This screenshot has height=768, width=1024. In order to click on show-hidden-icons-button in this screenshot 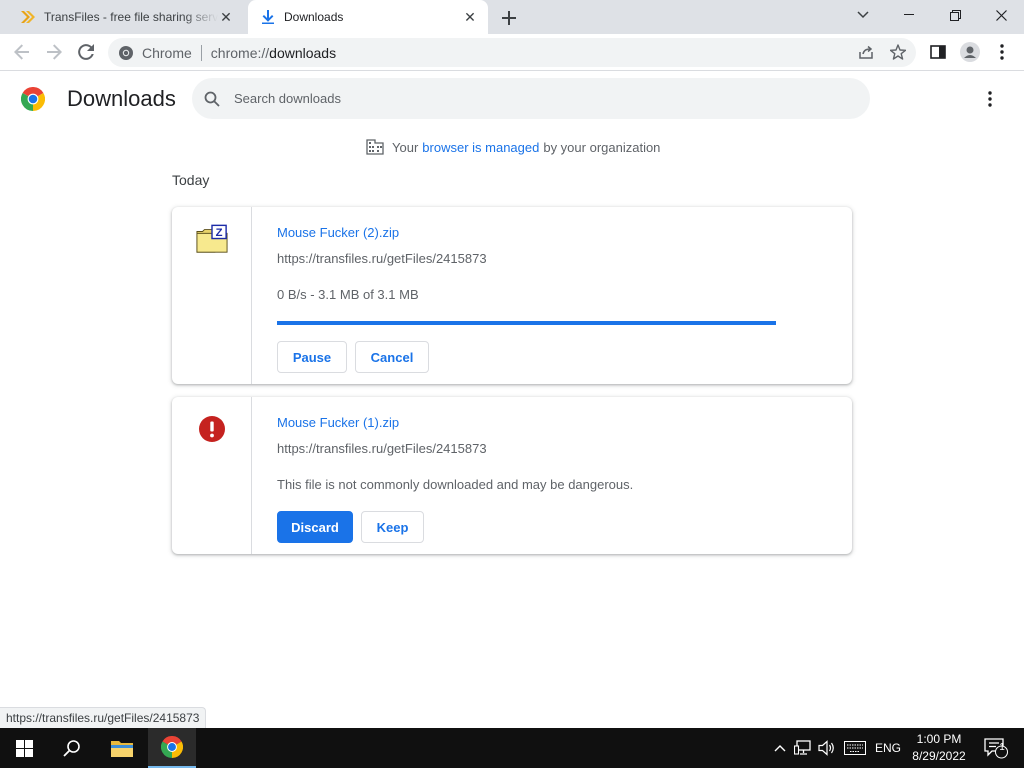, I will do `click(780, 748)`.